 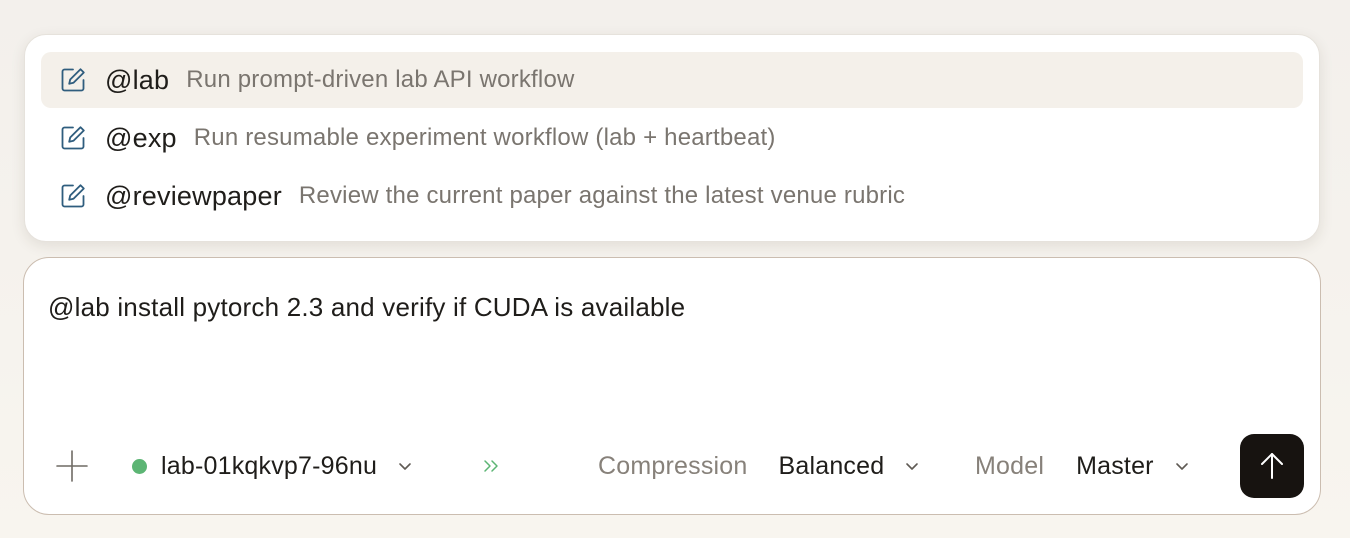 I want to click on model-setting: Model Master, so click(x=1082, y=466).